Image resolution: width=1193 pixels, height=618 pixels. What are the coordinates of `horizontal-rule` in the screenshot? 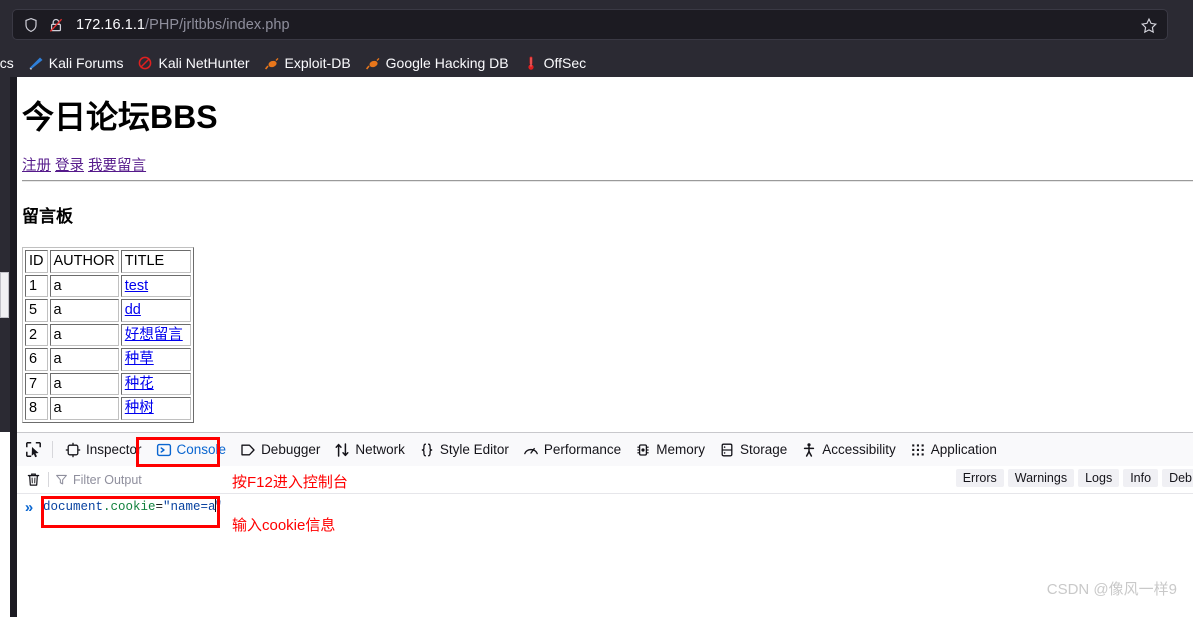 It's located at (607, 181).